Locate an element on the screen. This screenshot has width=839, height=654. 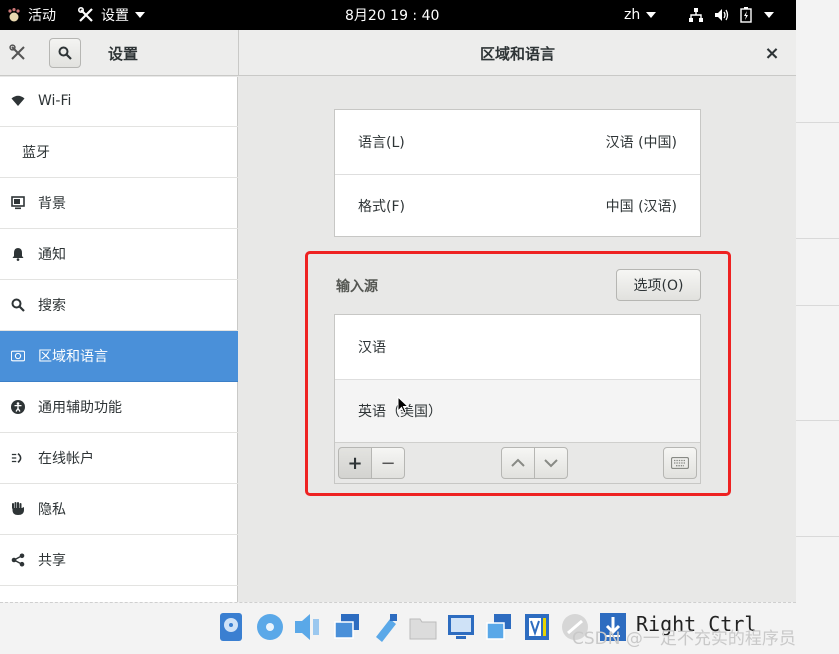
sidebar-item-search: 搜索 is located at coordinates (119, 305).